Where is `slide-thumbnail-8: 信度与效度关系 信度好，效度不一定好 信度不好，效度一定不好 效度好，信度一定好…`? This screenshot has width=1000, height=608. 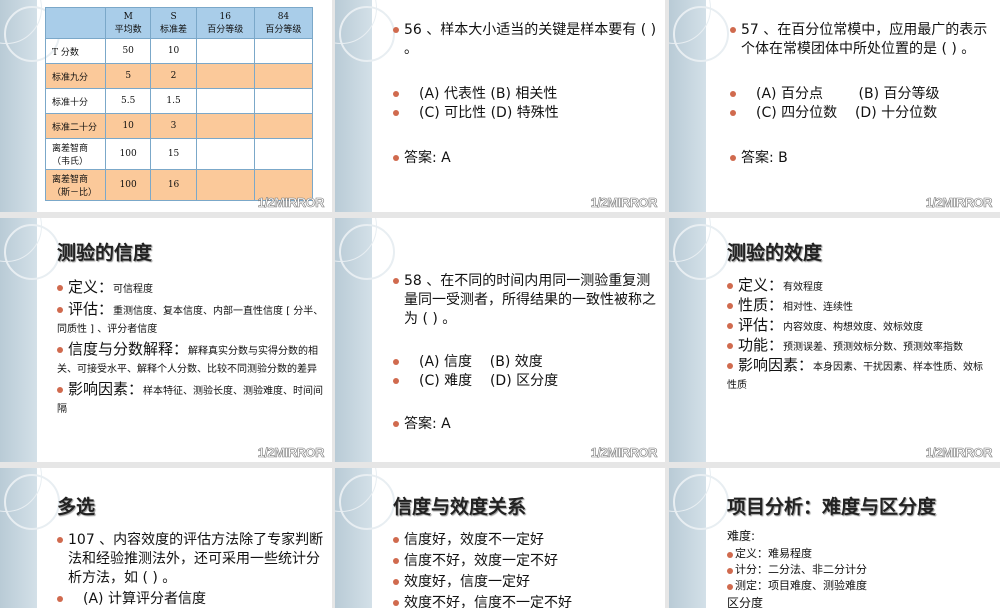
slide-thumbnail-8: 信度与效度关系 信度好，效度不一定好 信度不好，效度一定不好 效度好，信度一定好… is located at coordinates (500, 538).